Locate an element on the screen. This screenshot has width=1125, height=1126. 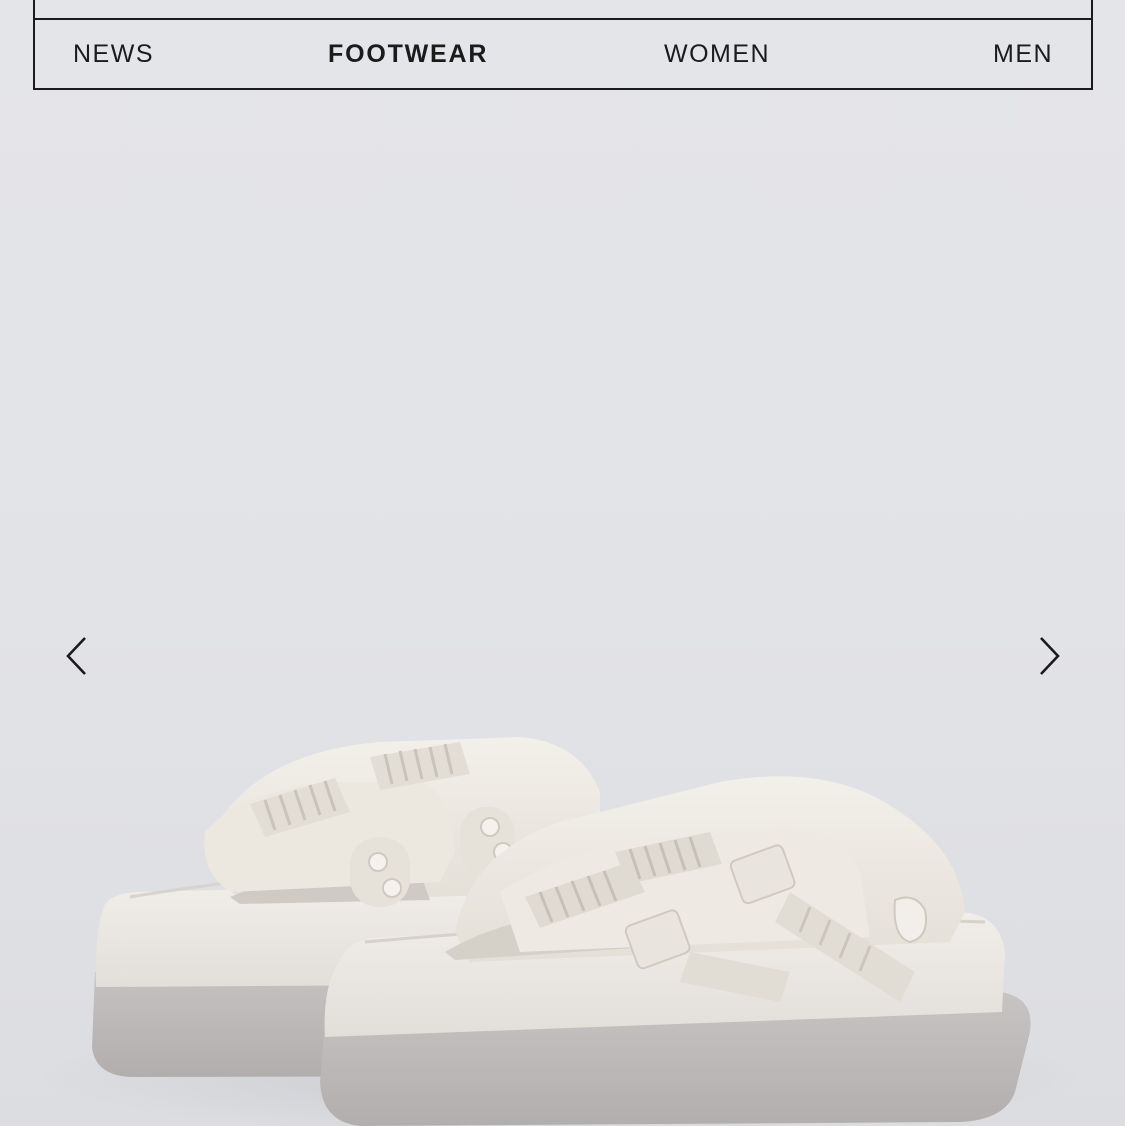
header-top-strip is located at coordinates (563, 10).